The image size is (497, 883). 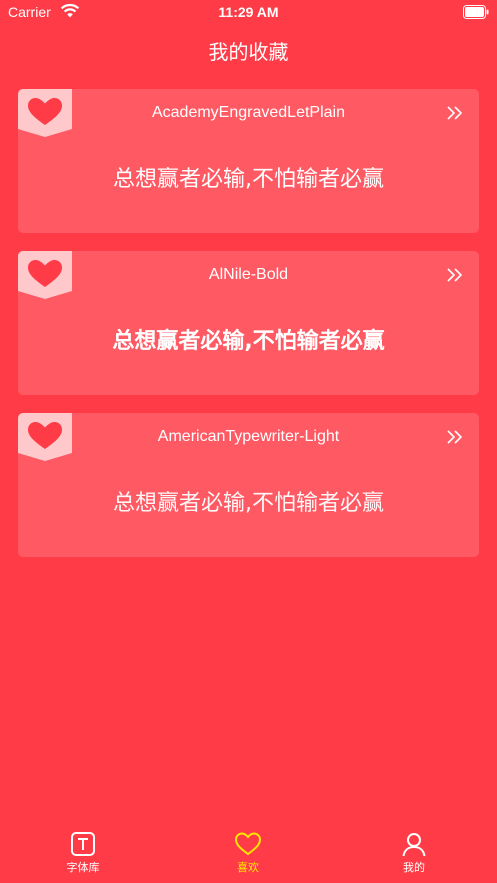 What do you see at coordinates (83, 867) in the screenshot?
I see `tab-label: 字体库` at bounding box center [83, 867].